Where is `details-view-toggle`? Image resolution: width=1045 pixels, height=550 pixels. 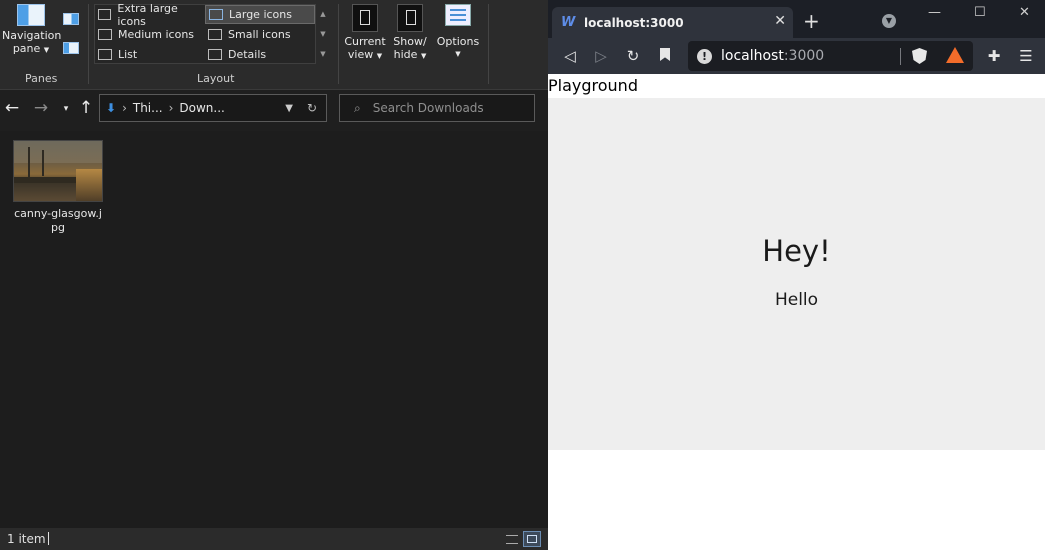 details-view-toggle is located at coordinates (511, 539).